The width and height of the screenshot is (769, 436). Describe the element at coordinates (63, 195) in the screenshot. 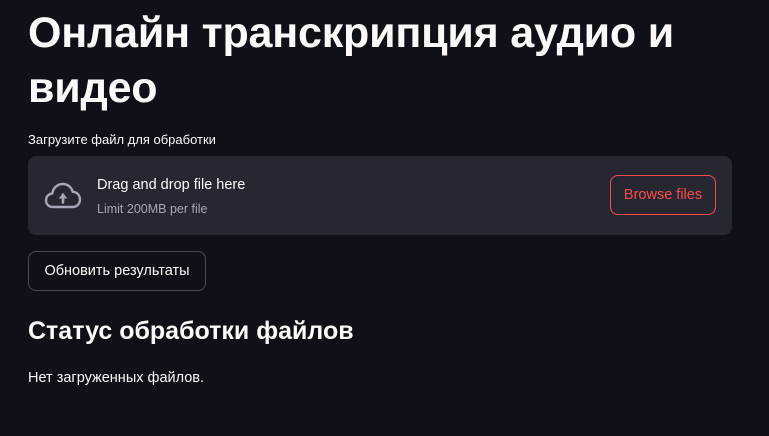

I see `cloud-upload-icon` at that location.